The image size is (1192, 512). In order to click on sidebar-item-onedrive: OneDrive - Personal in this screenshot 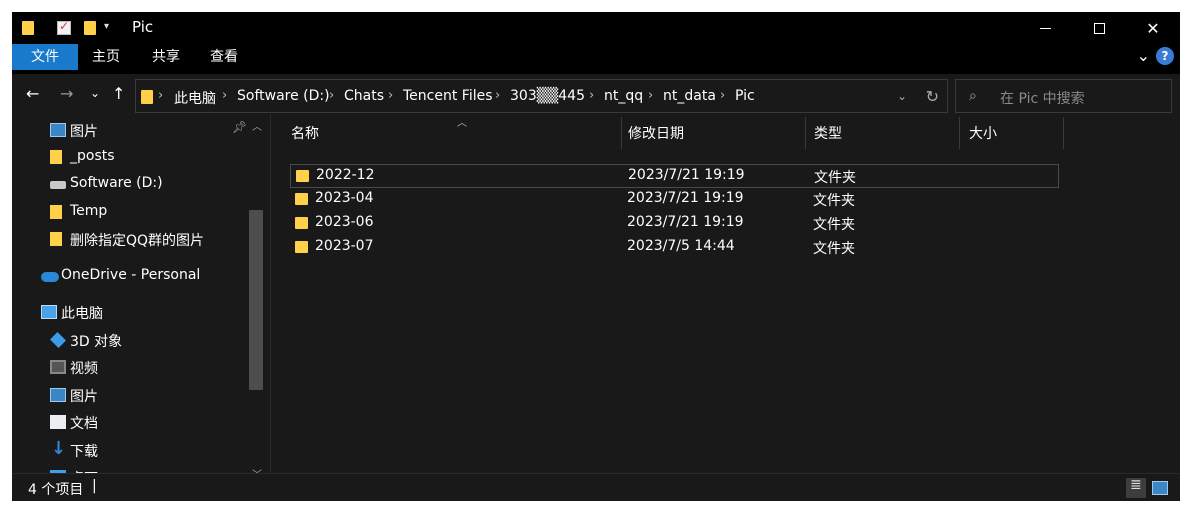, I will do `click(141, 277)`.